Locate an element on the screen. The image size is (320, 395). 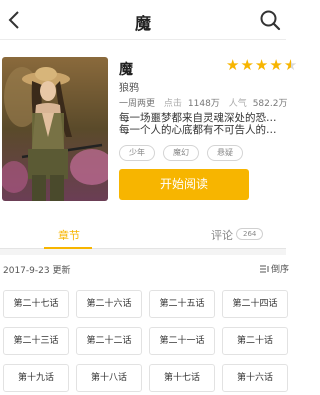
section-divider is located at coordinates (143, 252).